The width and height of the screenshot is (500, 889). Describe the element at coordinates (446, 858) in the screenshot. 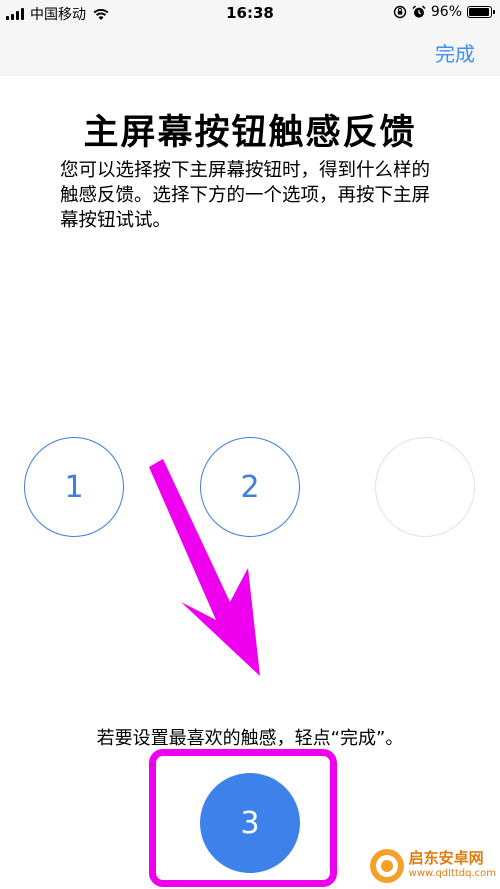

I see `watermark-name: 启东安卓网` at that location.